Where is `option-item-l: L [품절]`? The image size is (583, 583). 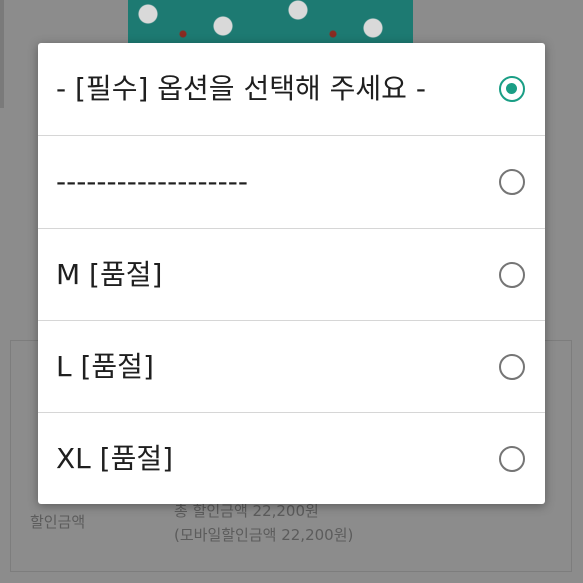
option-item-l: L [품절] is located at coordinates (291, 367).